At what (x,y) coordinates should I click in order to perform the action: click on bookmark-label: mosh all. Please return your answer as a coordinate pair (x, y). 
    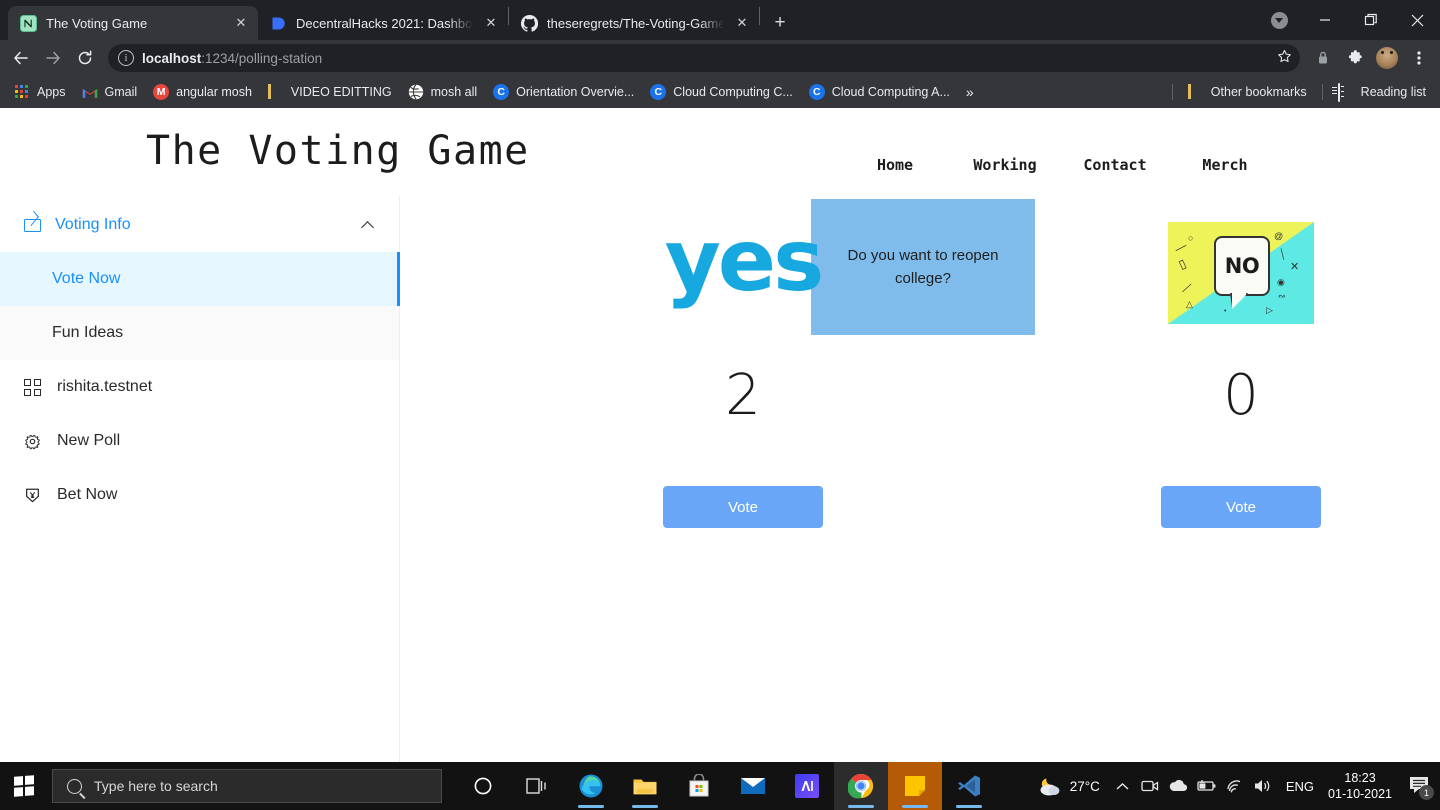
    Looking at the image, I should click on (454, 92).